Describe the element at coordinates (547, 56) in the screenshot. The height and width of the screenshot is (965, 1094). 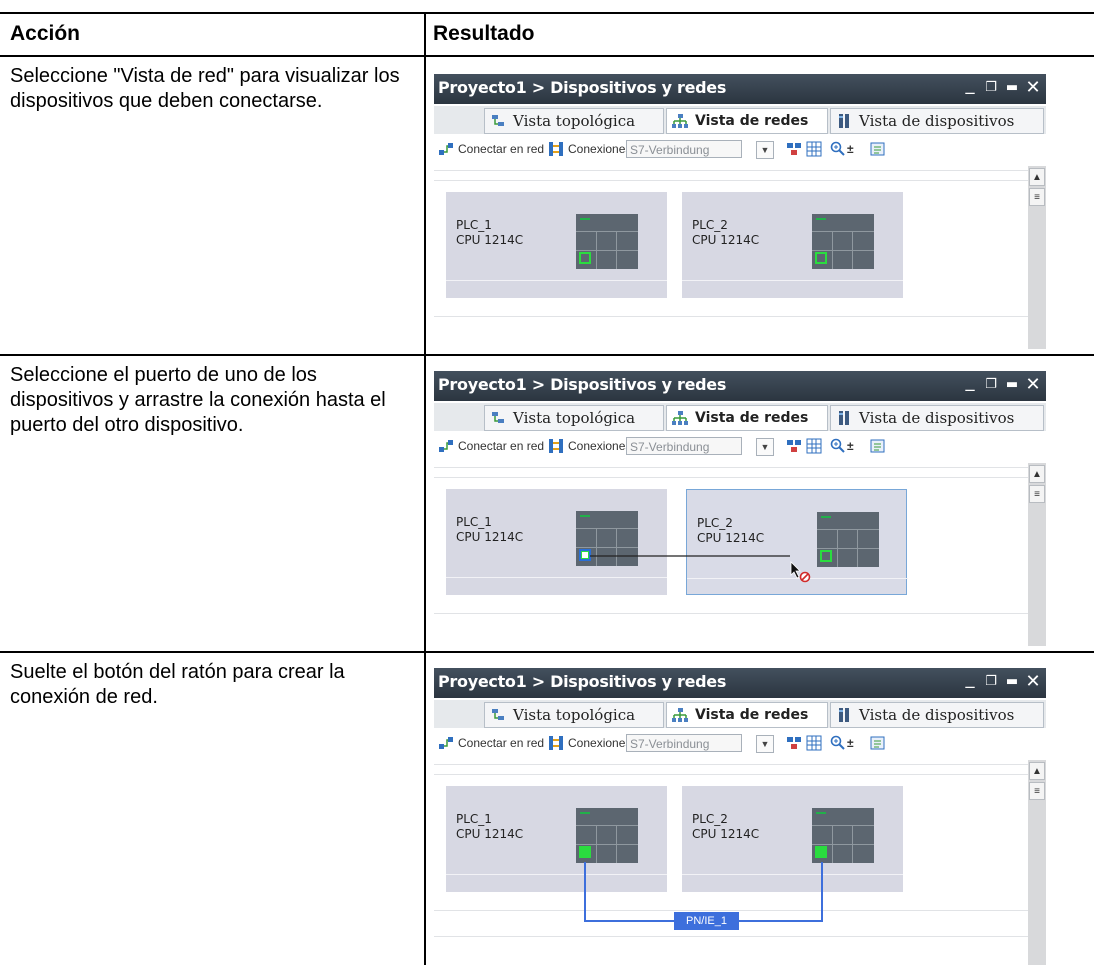
I see `header-divider` at that location.